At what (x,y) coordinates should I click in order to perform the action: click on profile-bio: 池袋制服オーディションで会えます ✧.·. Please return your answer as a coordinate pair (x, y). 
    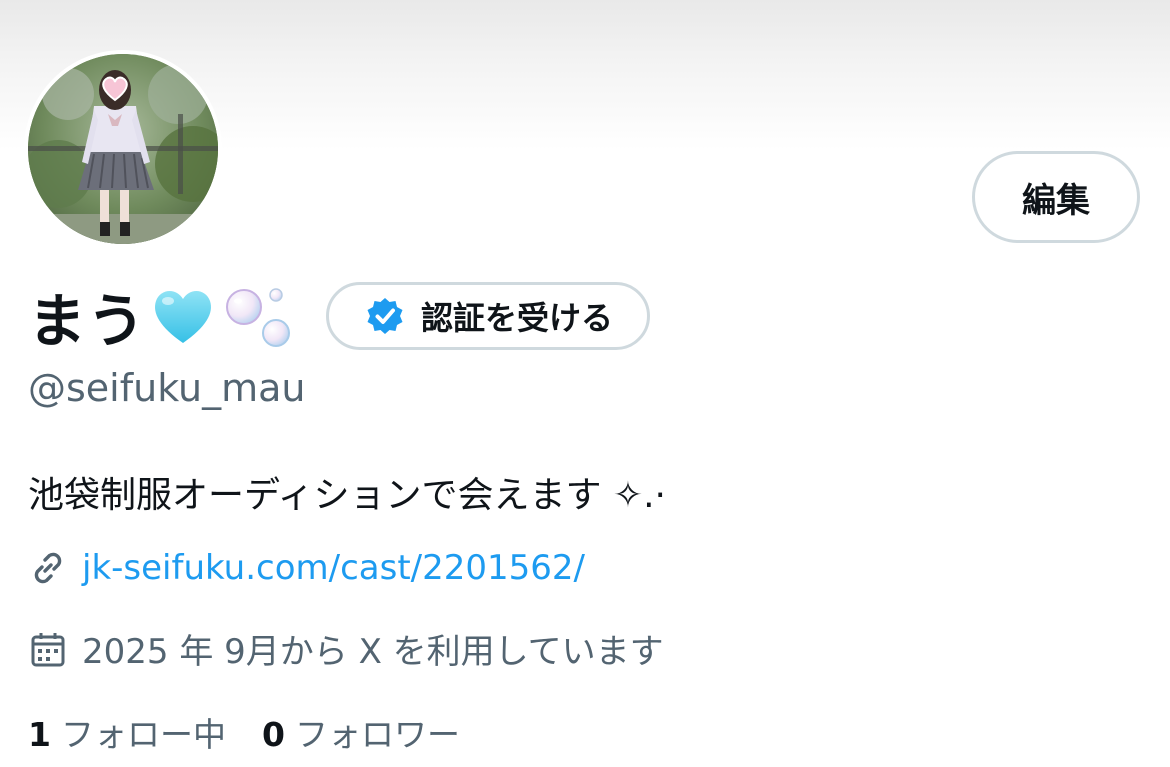
    Looking at the image, I should click on (347, 495).